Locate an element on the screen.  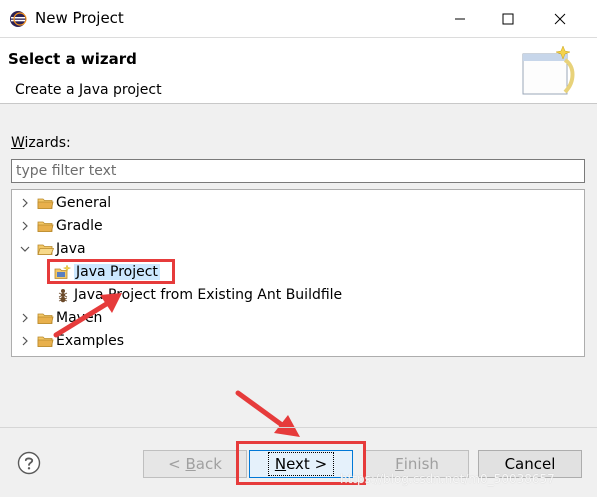
maximize-button is located at coordinates (508, 19).